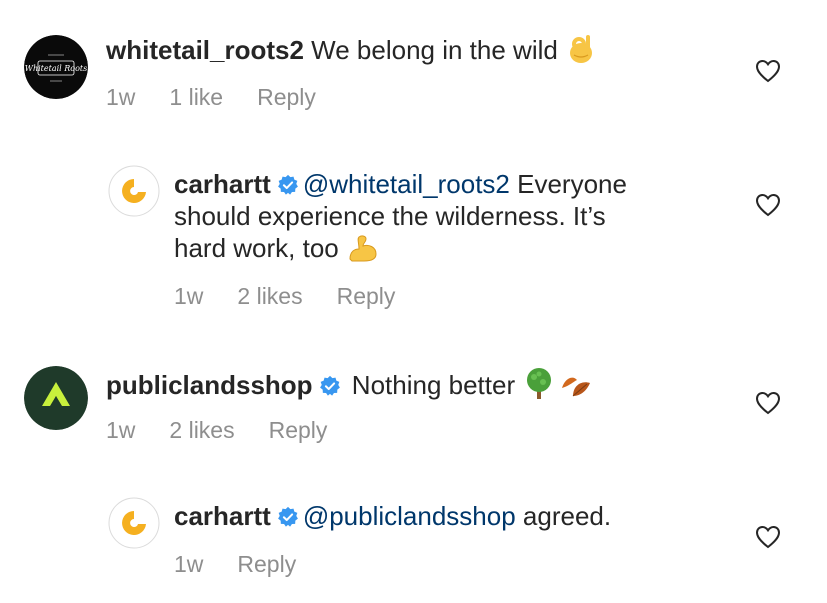 The width and height of the screenshot is (827, 603). What do you see at coordinates (256, 248) in the screenshot?
I see `comment-body-line3: hard work, too` at bounding box center [256, 248].